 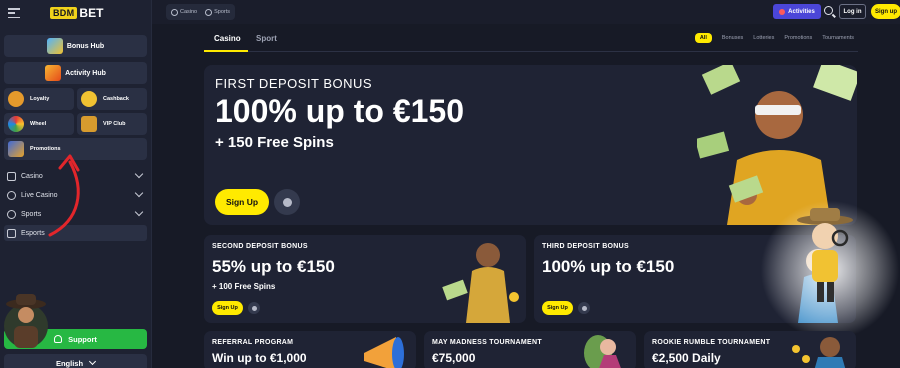 What do you see at coordinates (189, 12) in the screenshot?
I see `casino-pill-label: Casino` at bounding box center [189, 12].